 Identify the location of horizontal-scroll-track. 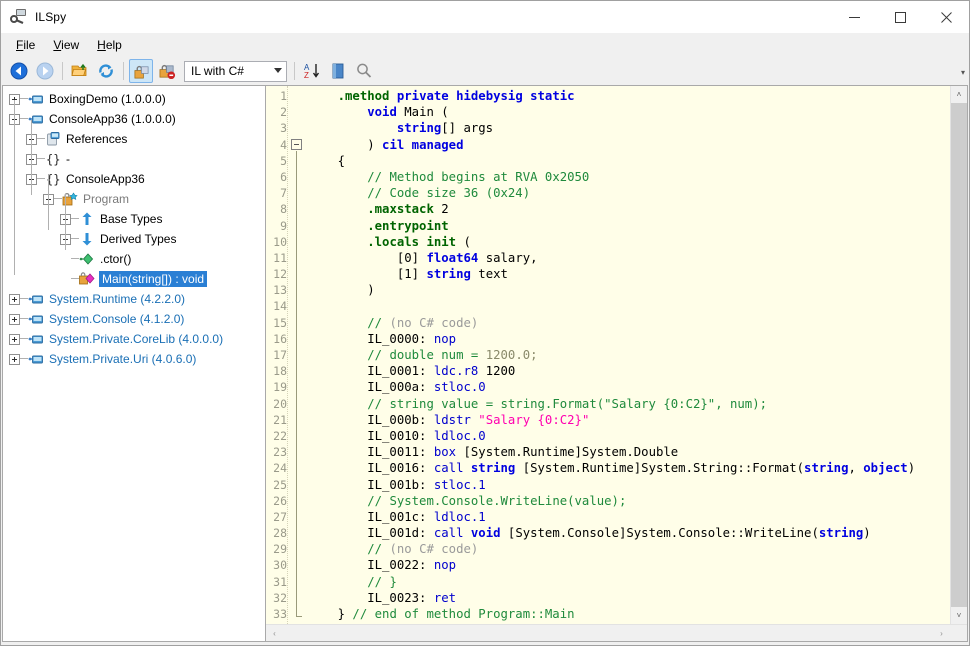
(608, 633).